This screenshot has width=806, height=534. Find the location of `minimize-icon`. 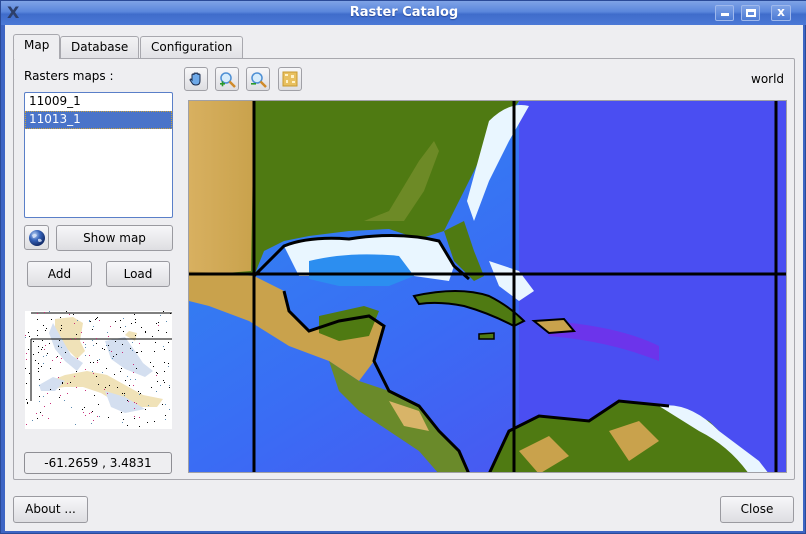

minimize-icon is located at coordinates (725, 14).